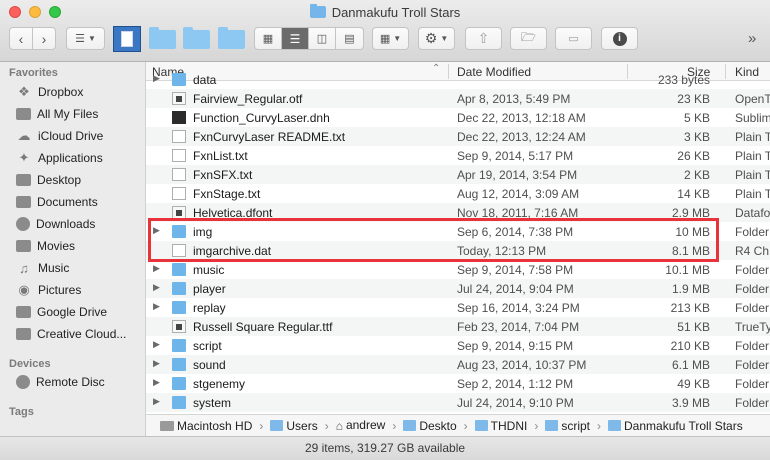 Image resolution: width=770 pixels, height=460 pixels. Describe the element at coordinates (687, 270) in the screenshot. I see `file-size: 10.1 MB` at that location.